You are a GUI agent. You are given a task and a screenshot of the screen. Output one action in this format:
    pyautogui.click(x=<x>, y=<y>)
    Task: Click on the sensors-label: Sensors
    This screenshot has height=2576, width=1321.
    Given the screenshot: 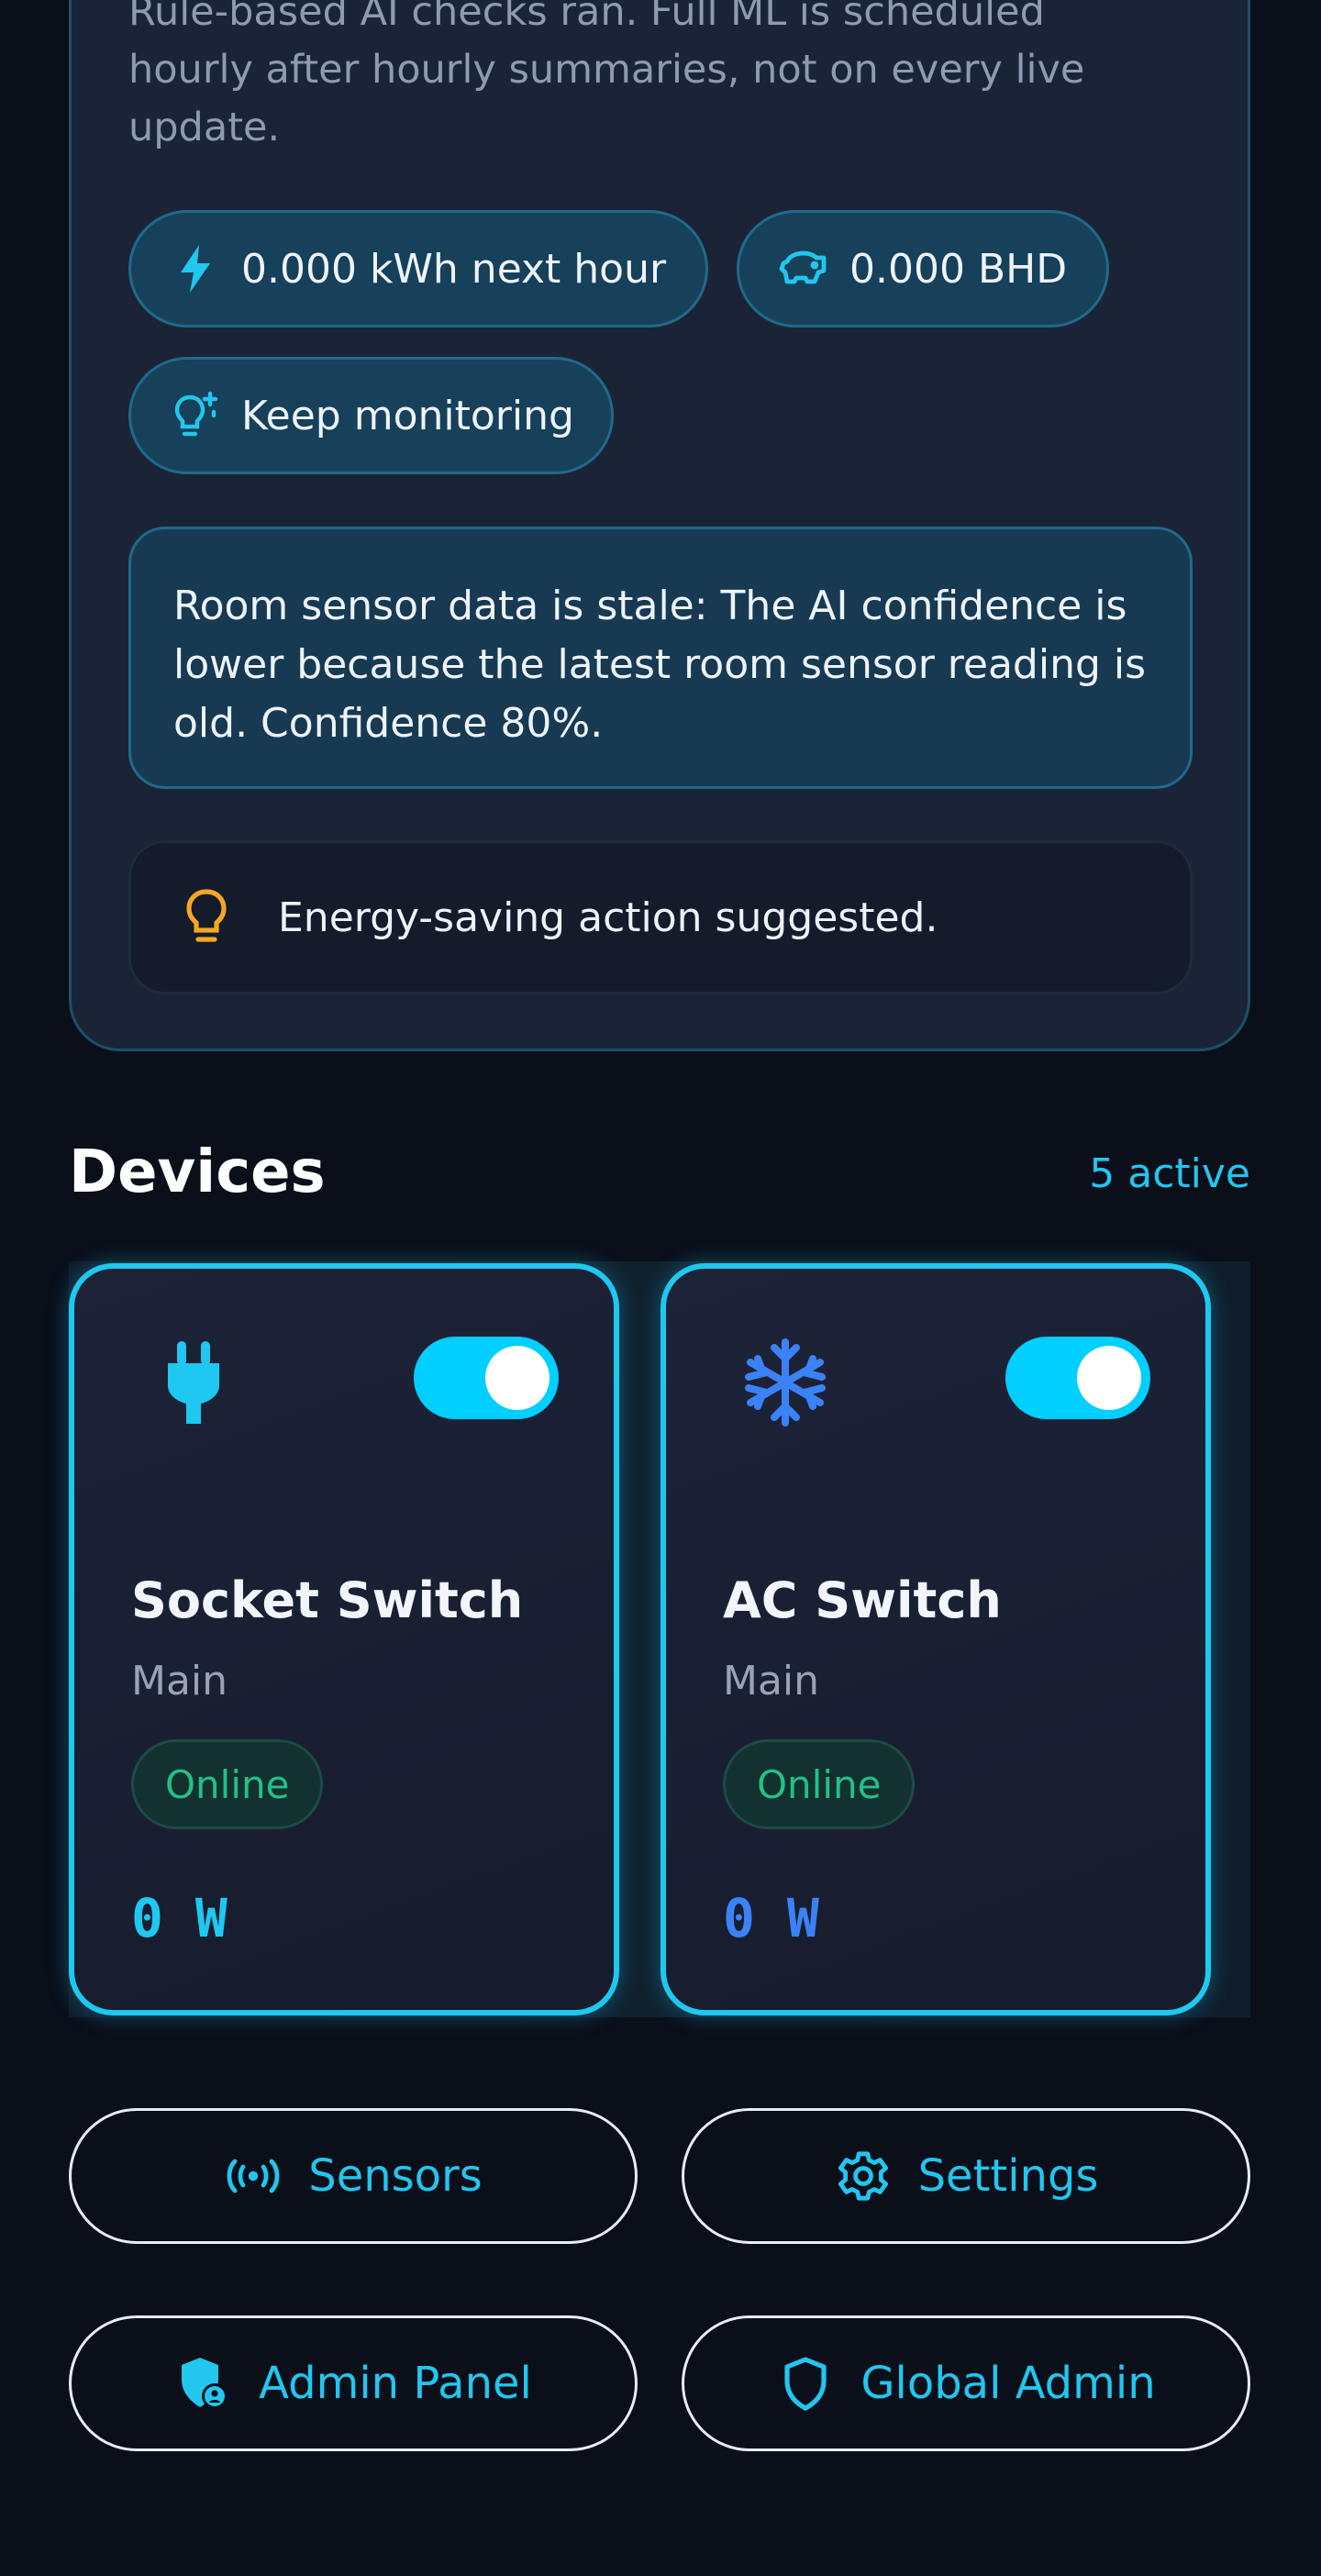 What is the action you would take?
    pyautogui.click(x=395, y=2176)
    